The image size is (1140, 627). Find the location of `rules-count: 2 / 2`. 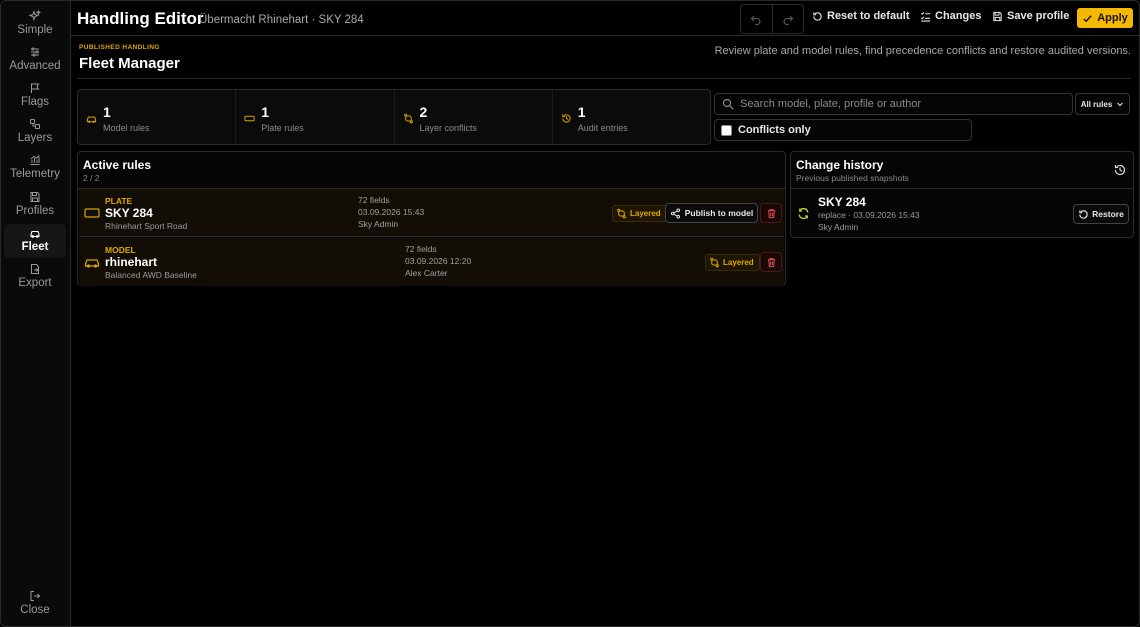

rules-count: 2 / 2 is located at coordinates (91, 178).